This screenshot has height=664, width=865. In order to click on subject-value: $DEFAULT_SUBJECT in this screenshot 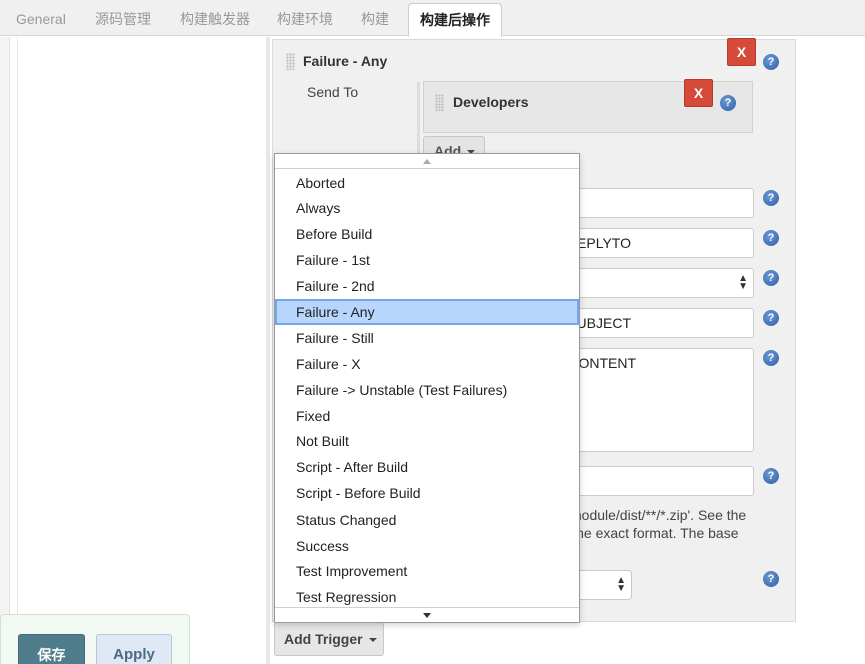, I will do `click(604, 323)`.